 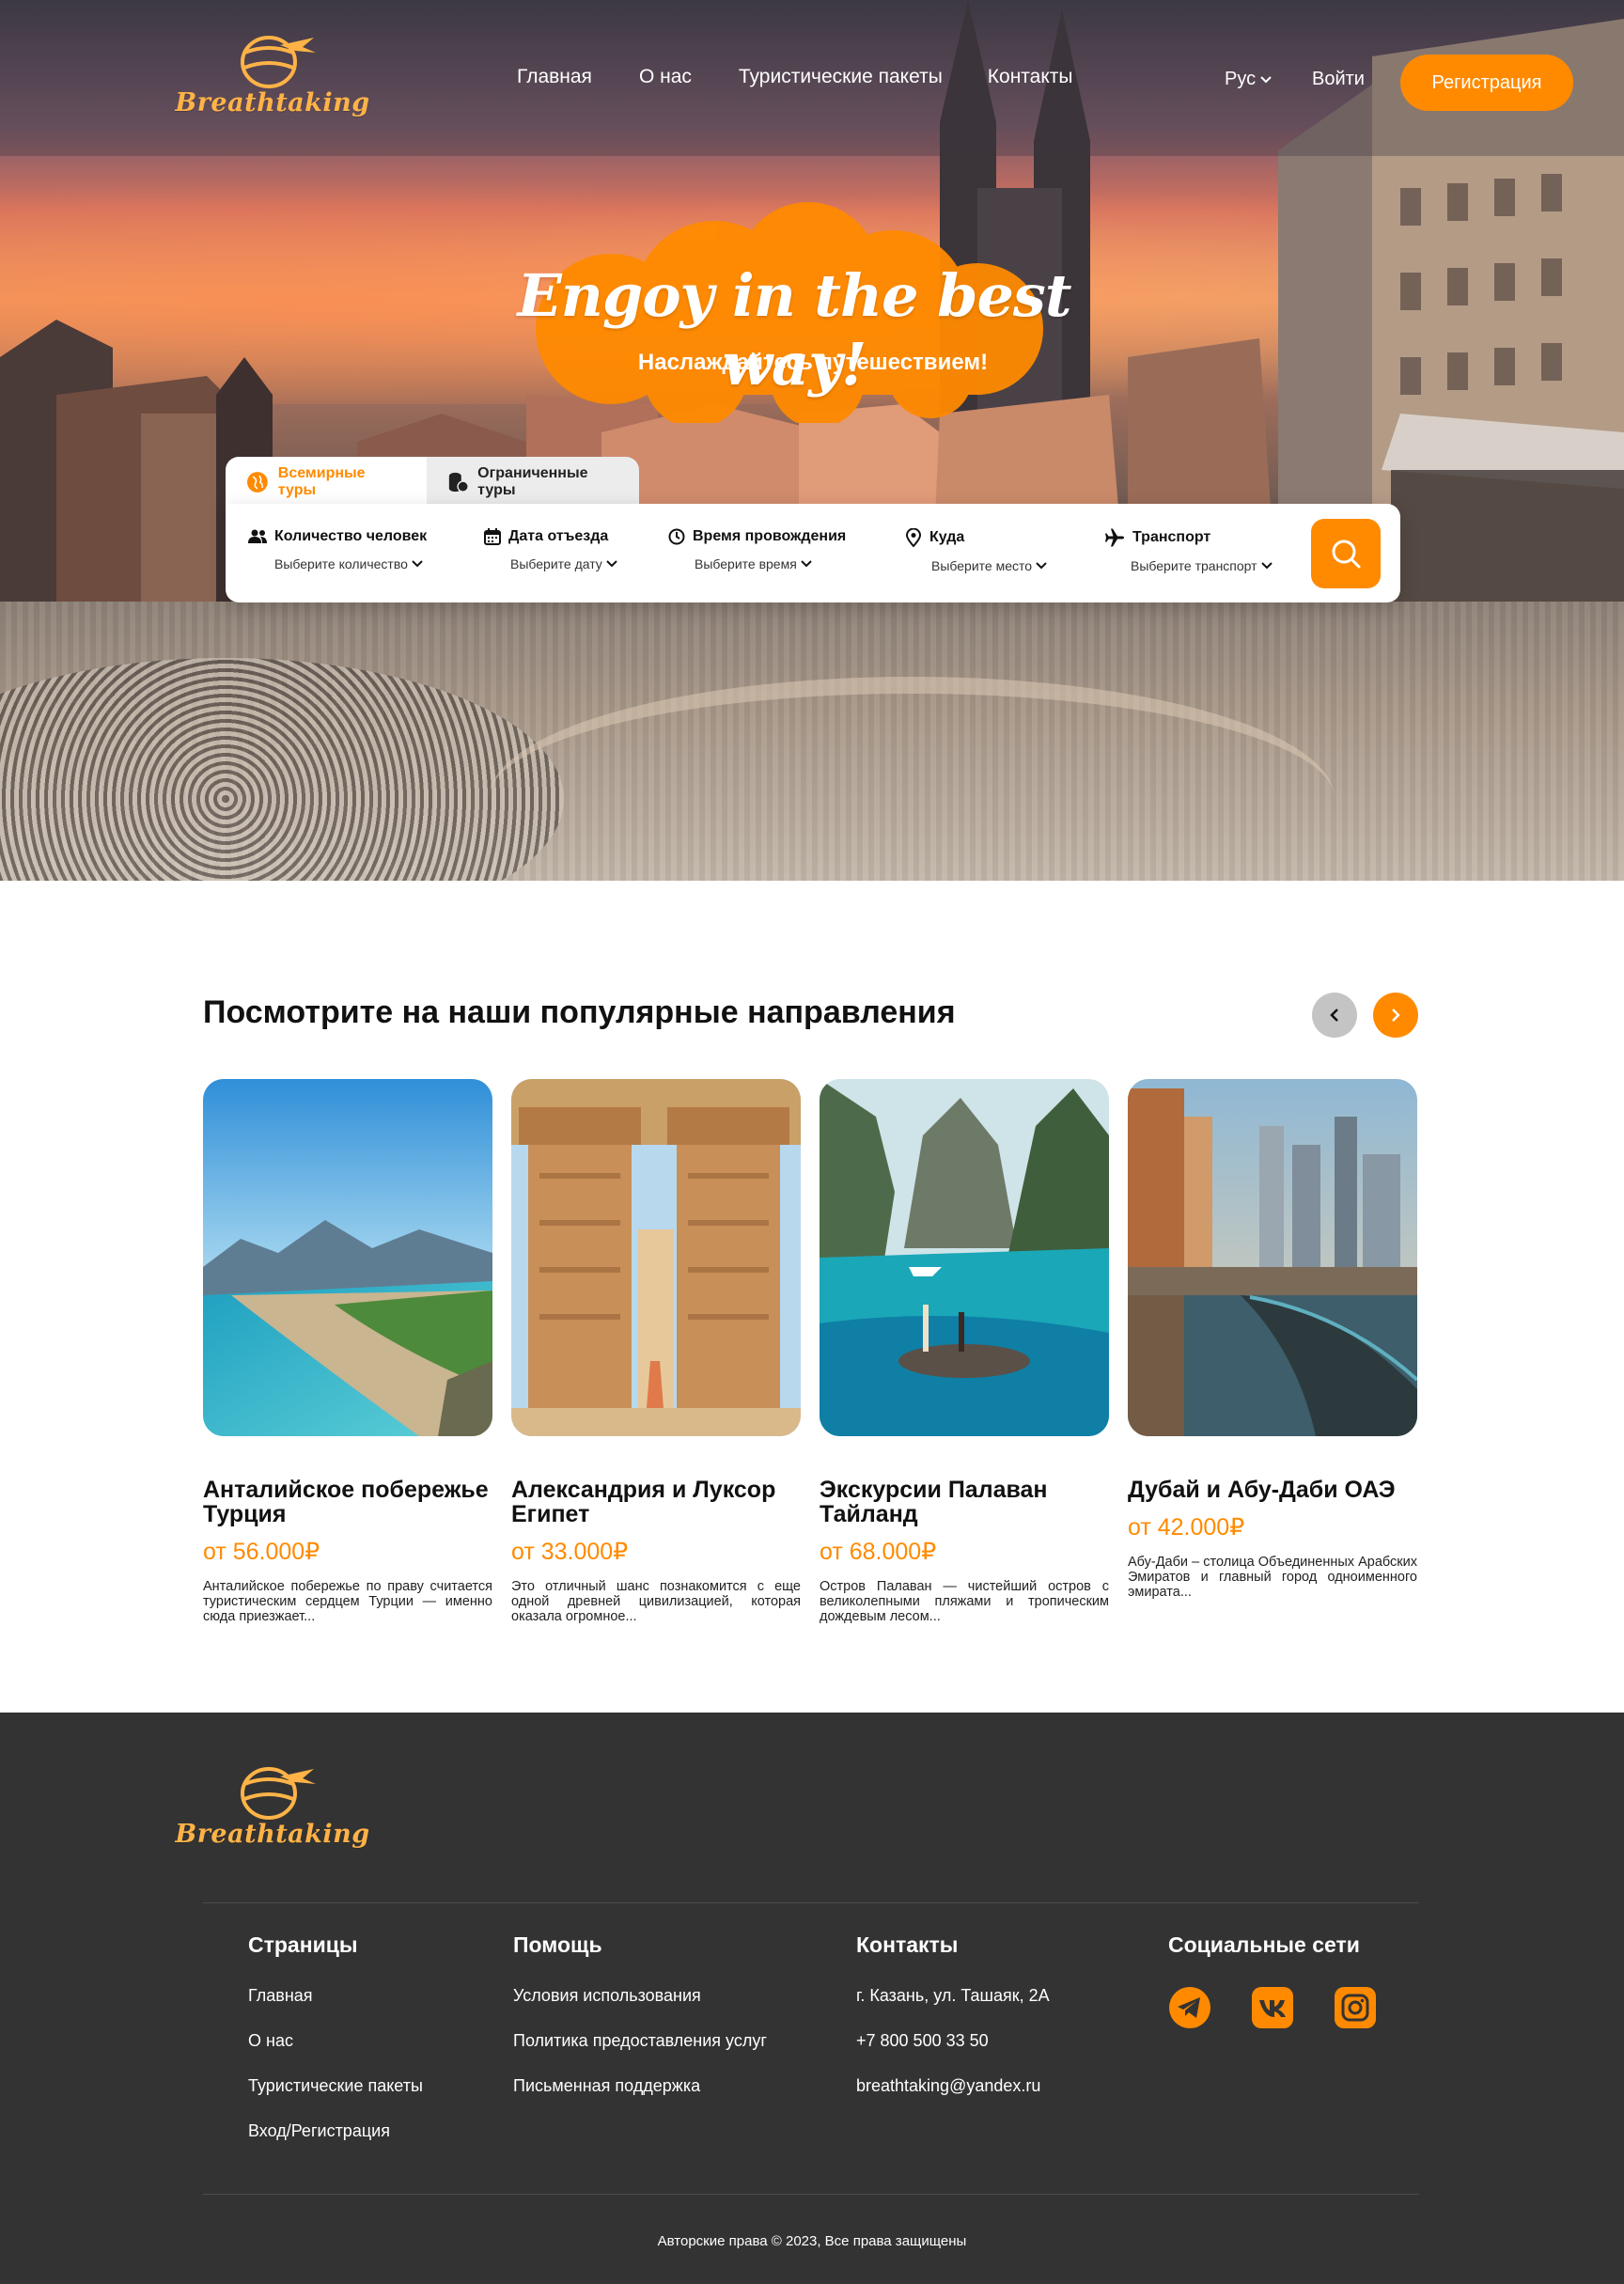 What do you see at coordinates (550, 549) in the screenshot?
I see `field-departure-date: Дата отъезда Выберите дату` at bounding box center [550, 549].